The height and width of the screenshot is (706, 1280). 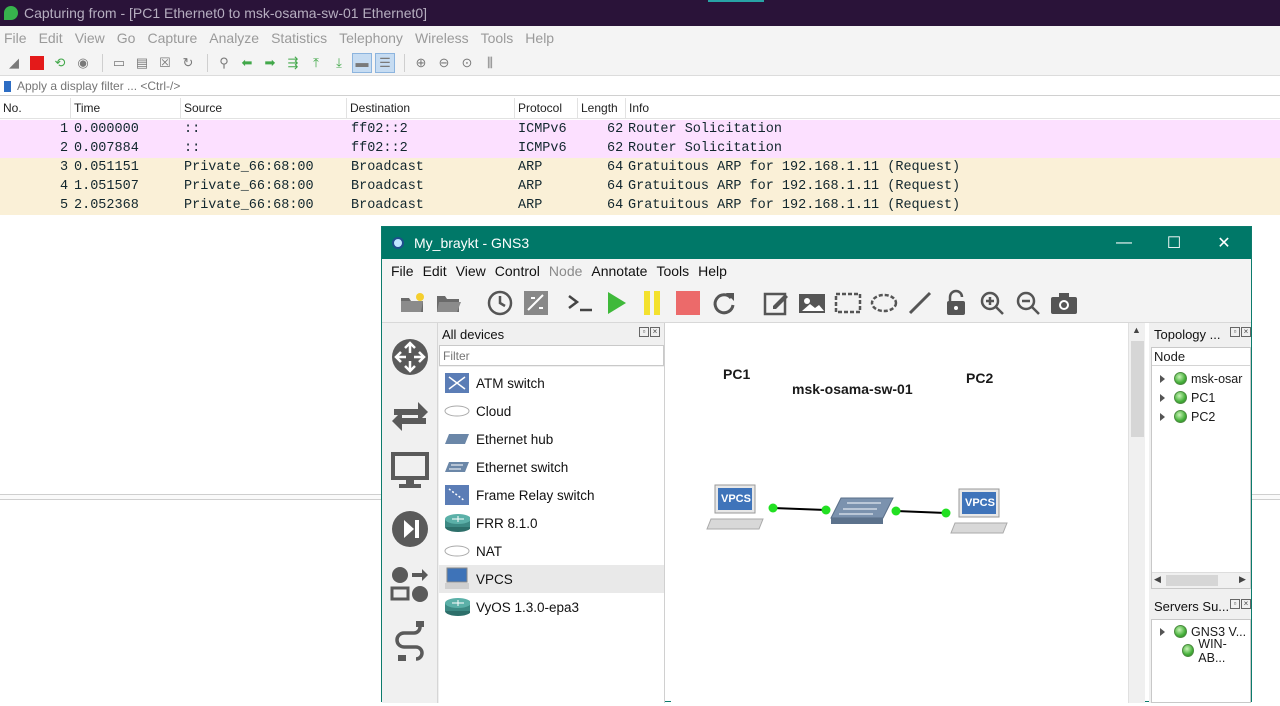 What do you see at coordinates (580, 303) in the screenshot?
I see `console-all-icon` at bounding box center [580, 303].